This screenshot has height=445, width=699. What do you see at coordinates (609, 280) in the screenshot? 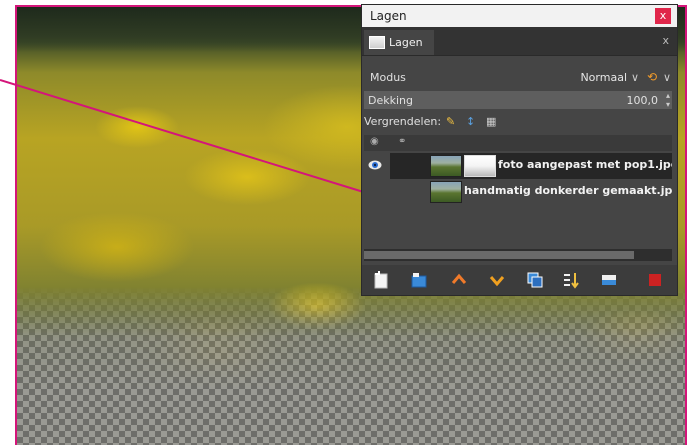
I see `mask-icon` at bounding box center [609, 280].